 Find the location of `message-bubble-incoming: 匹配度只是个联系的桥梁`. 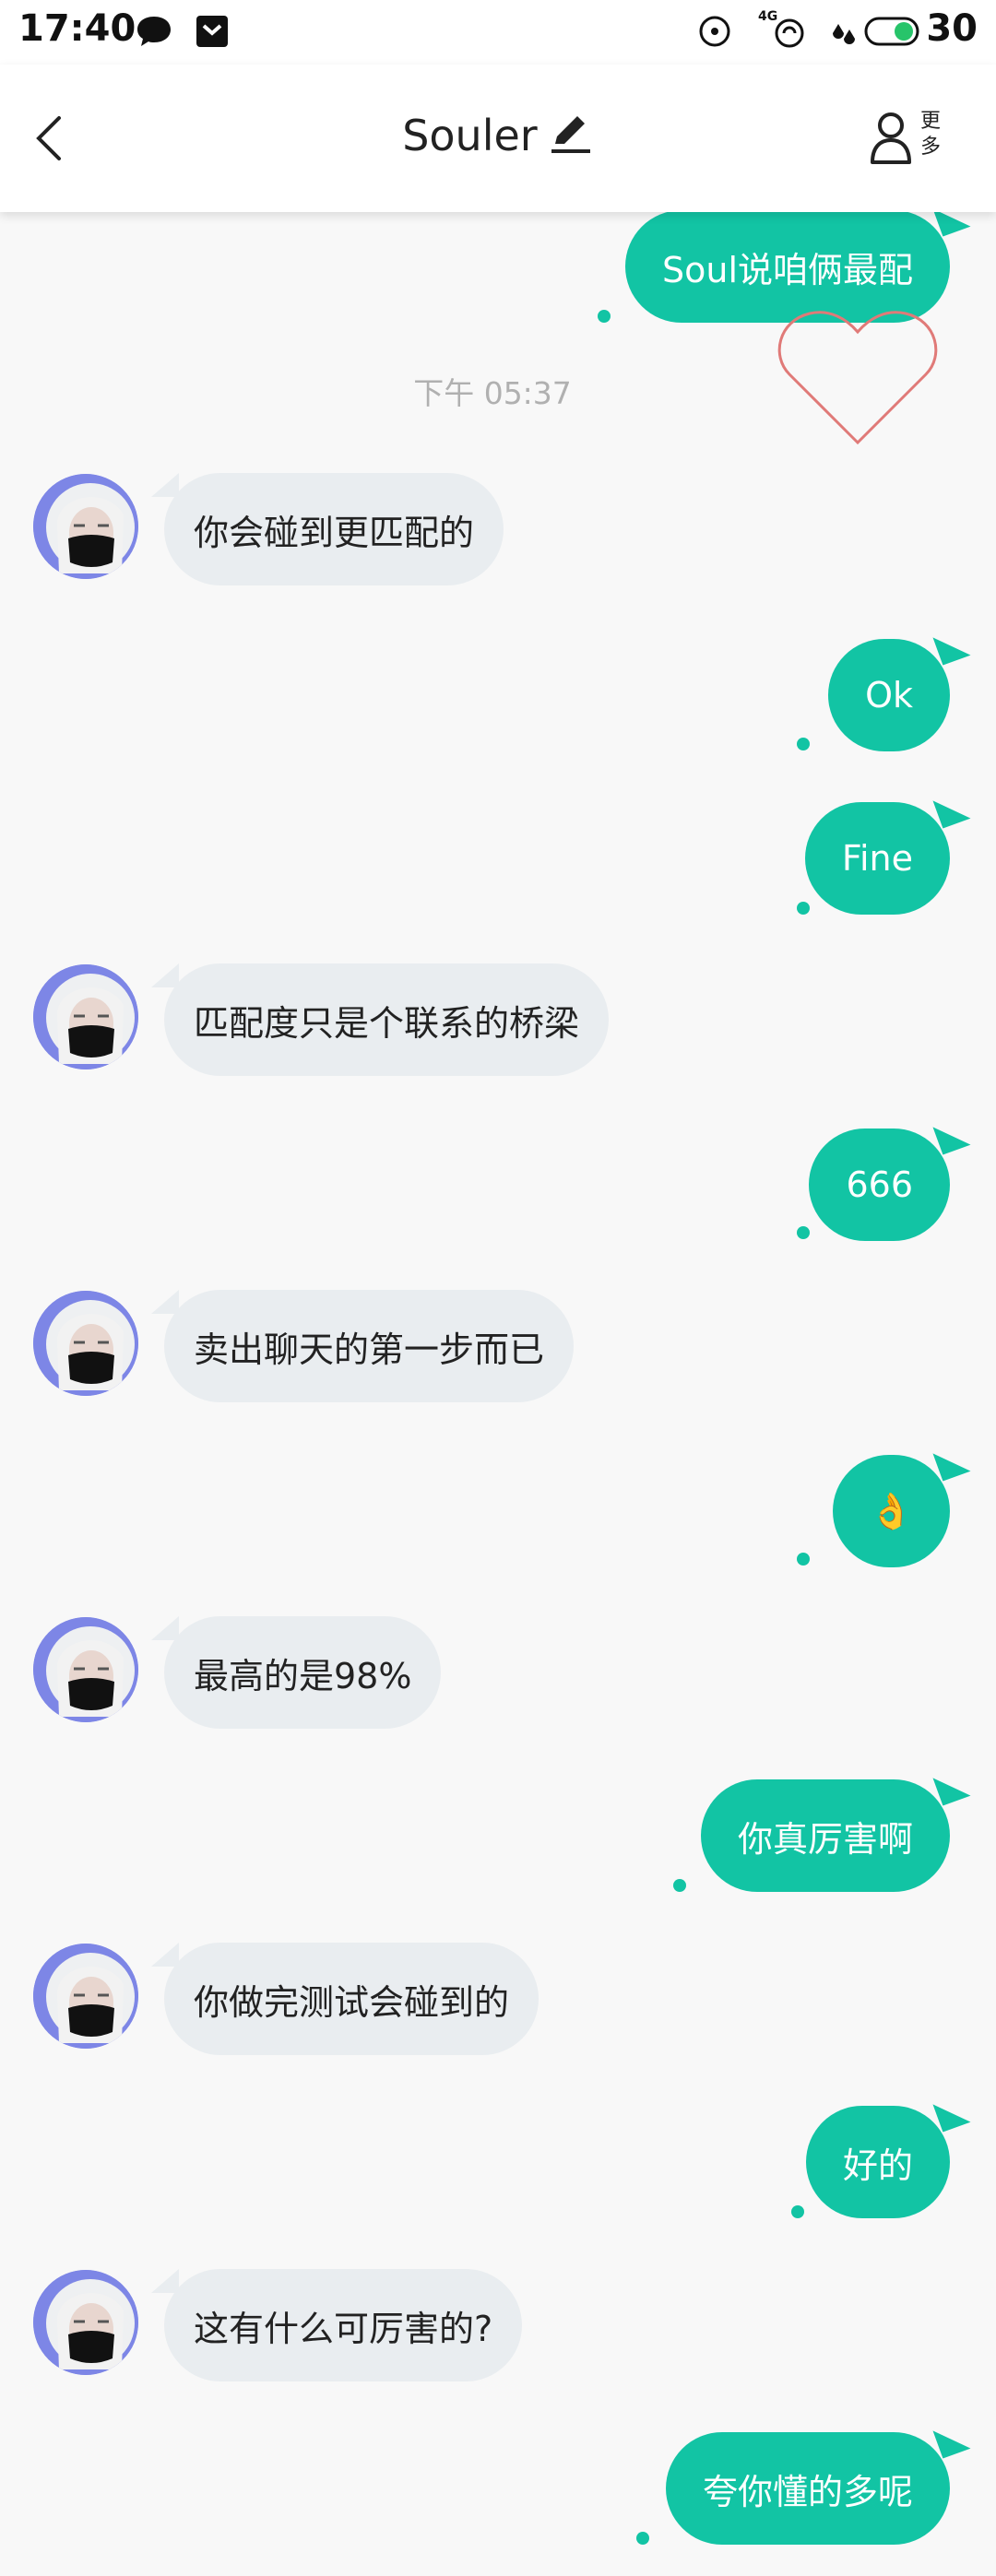

message-bubble-incoming: 匹配度只是个联系的桥梁 is located at coordinates (380, 1019).